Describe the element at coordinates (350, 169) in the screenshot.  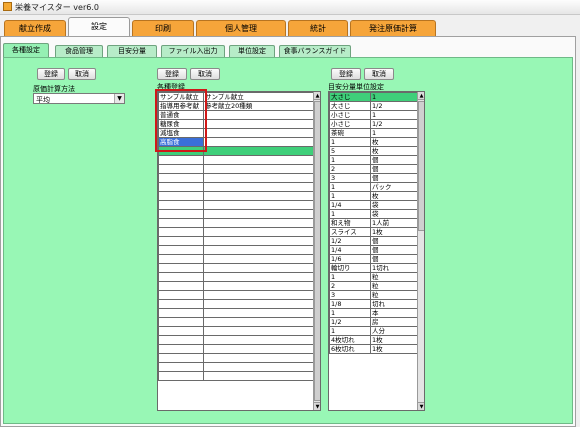
I see `unit-amount-cell: 2` at that location.